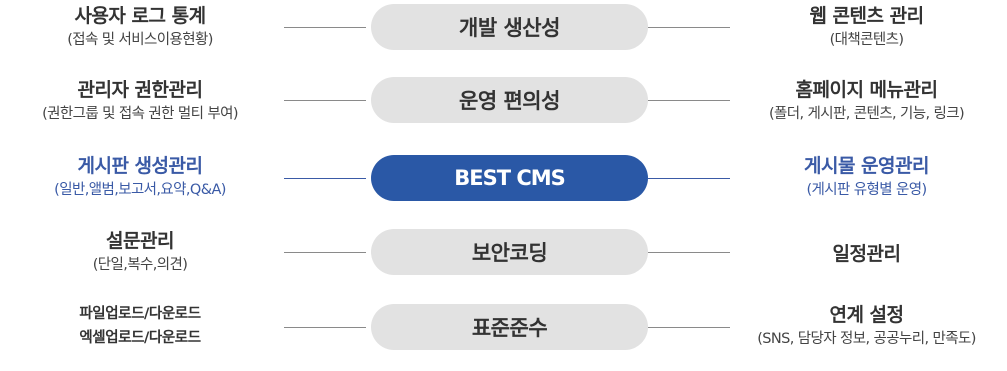 The image size is (1007, 371). I want to click on center-pill-5: 표준준수, so click(509, 327).